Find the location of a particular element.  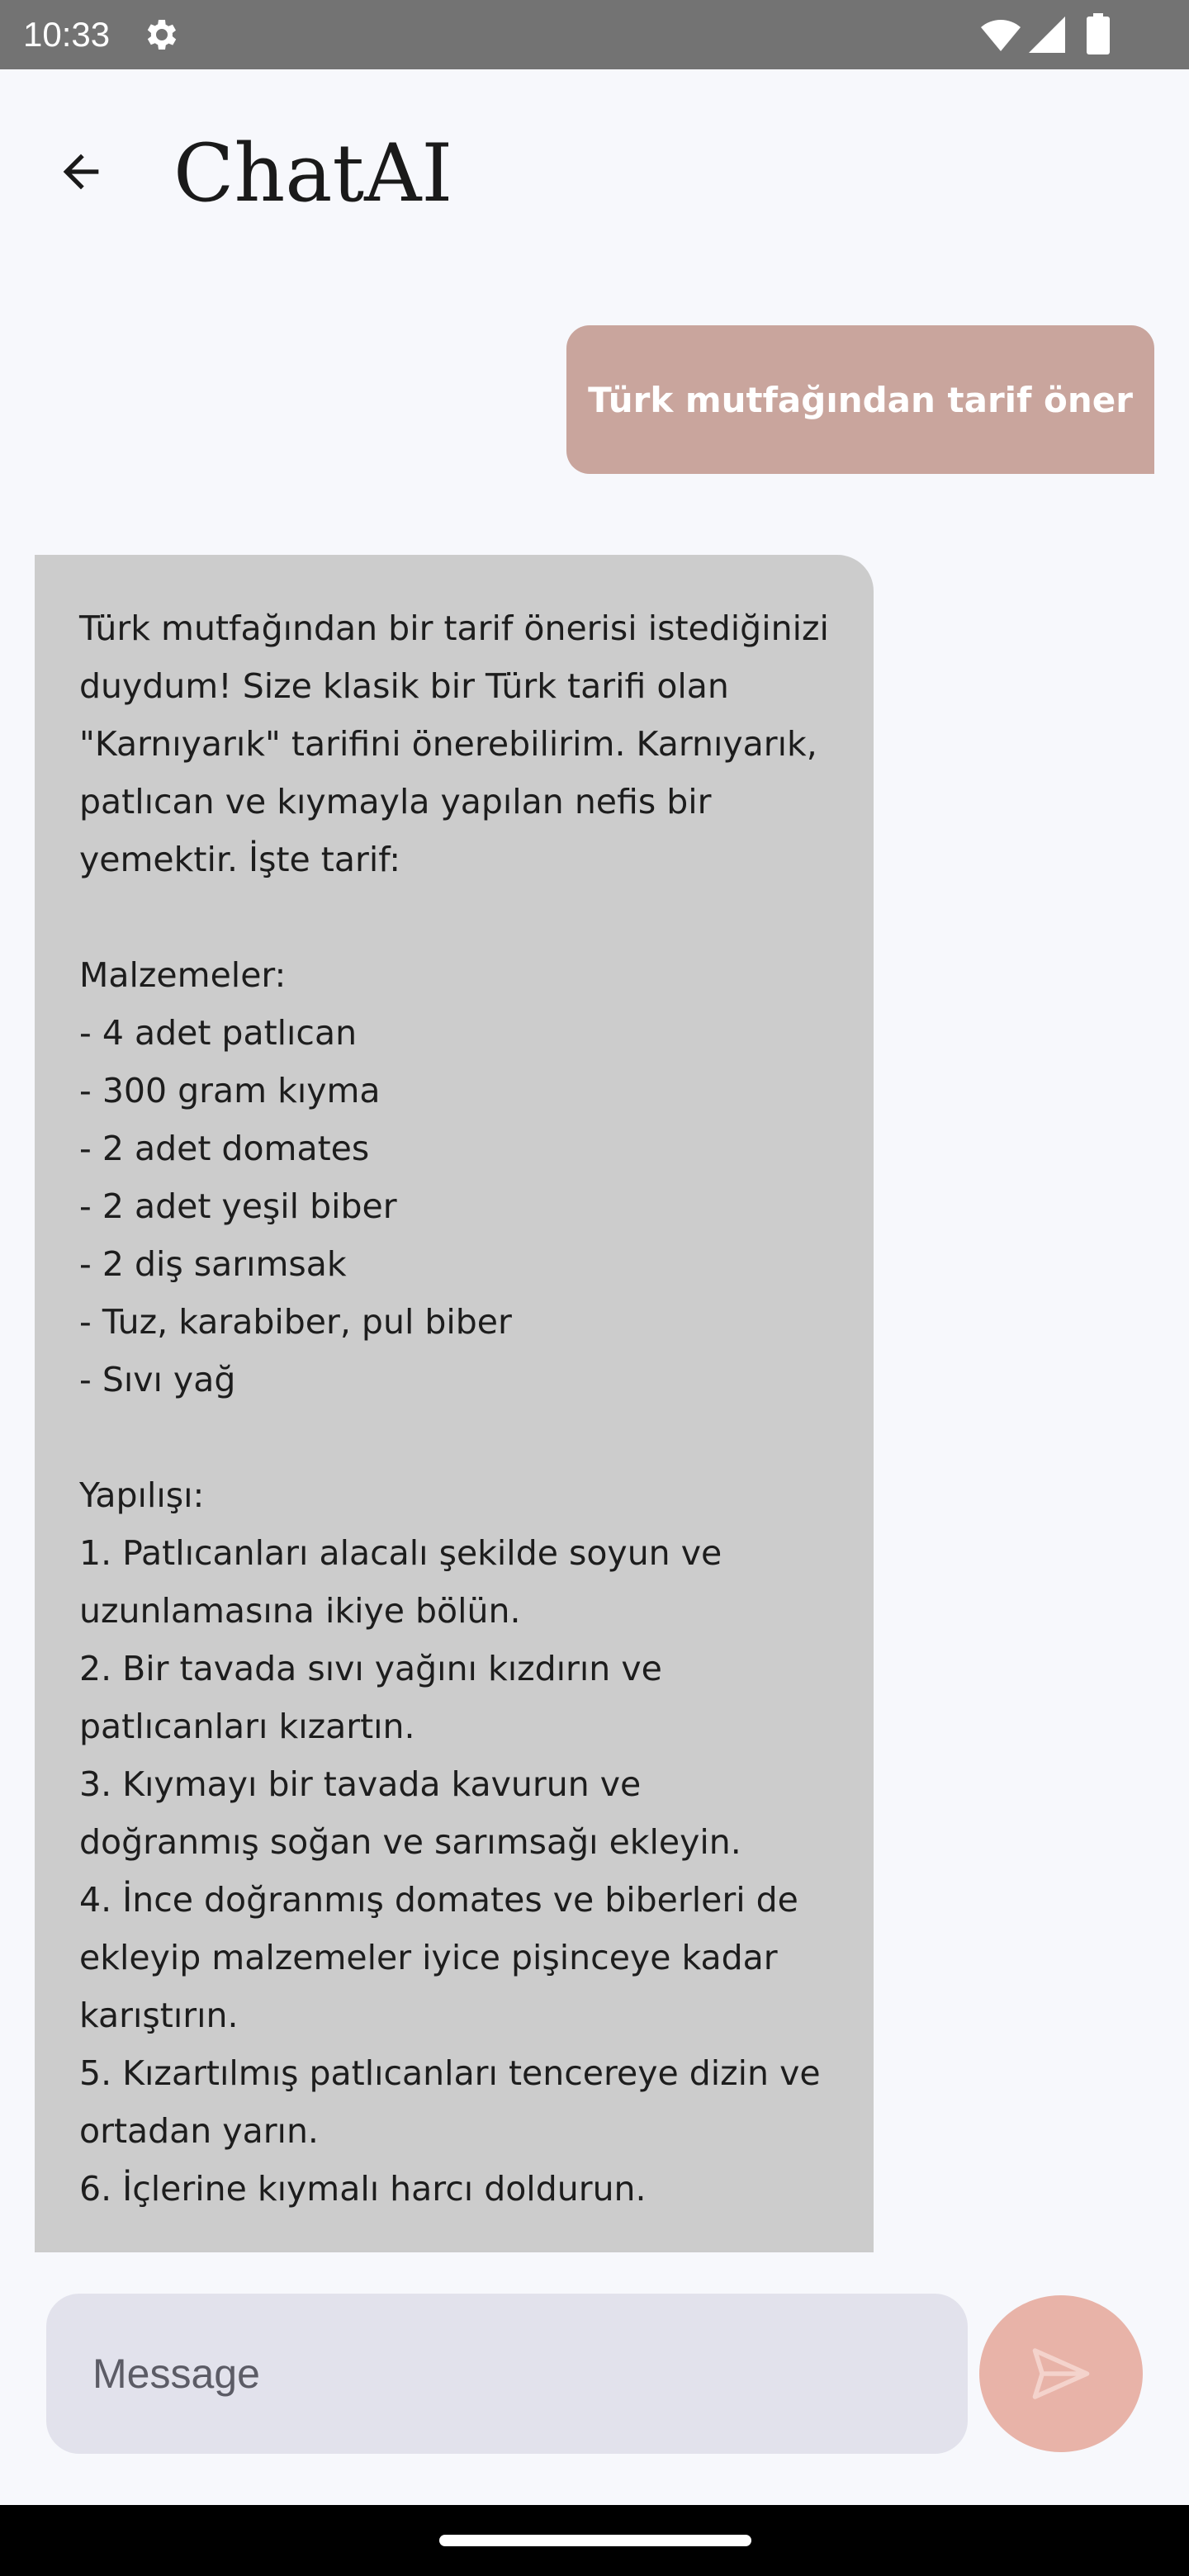

back-button is located at coordinates (81, 172).